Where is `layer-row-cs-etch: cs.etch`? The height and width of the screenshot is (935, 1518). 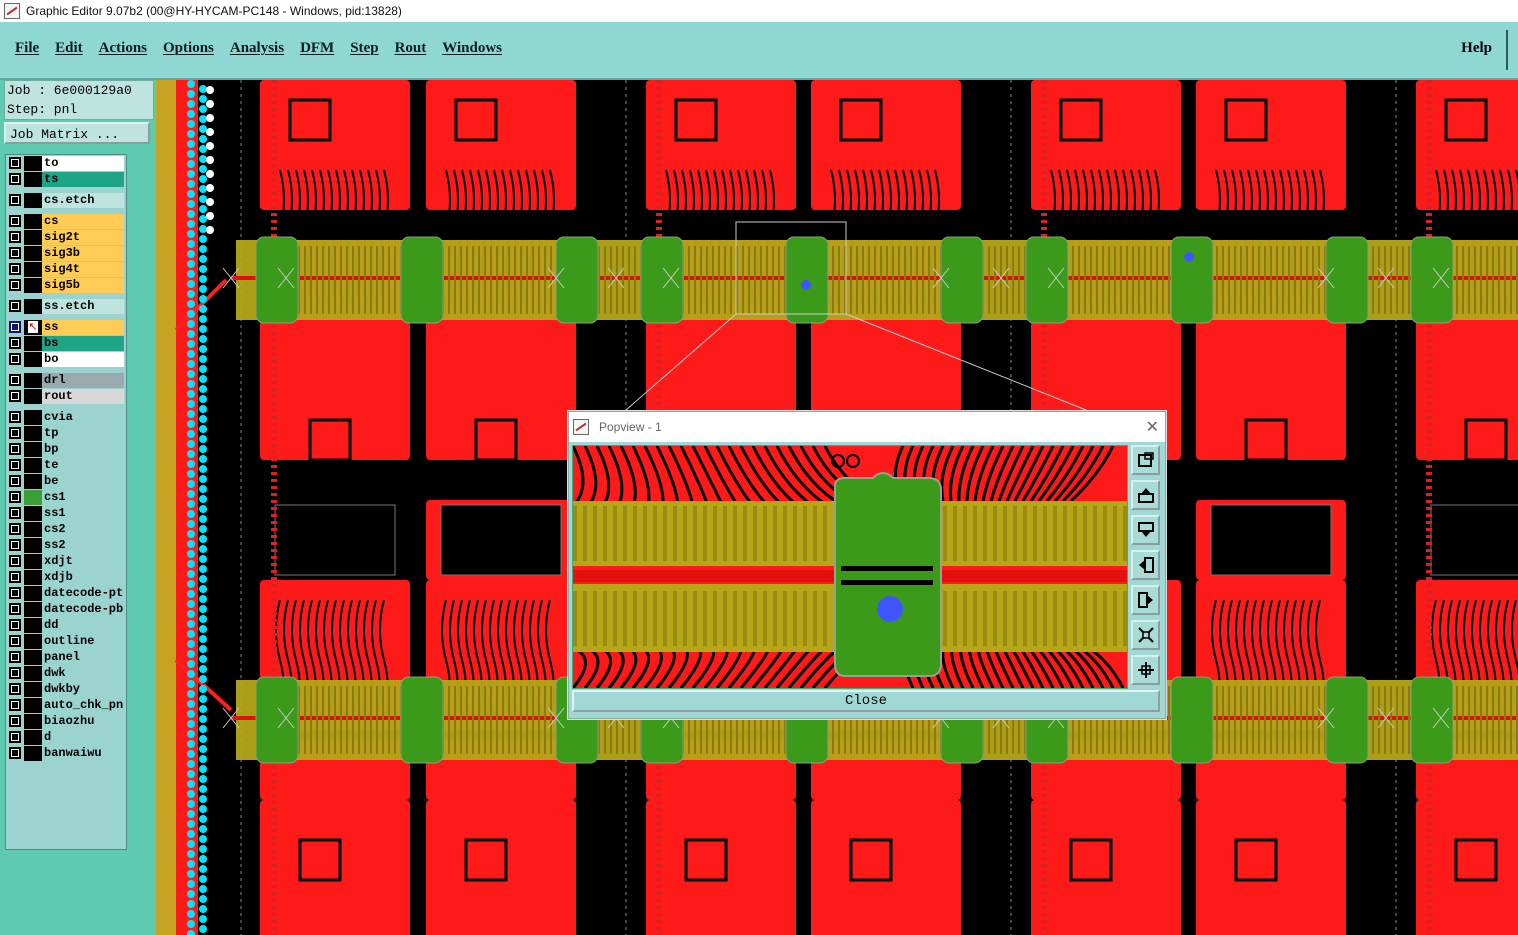
layer-row-cs-etch: cs.etch is located at coordinates (67, 200).